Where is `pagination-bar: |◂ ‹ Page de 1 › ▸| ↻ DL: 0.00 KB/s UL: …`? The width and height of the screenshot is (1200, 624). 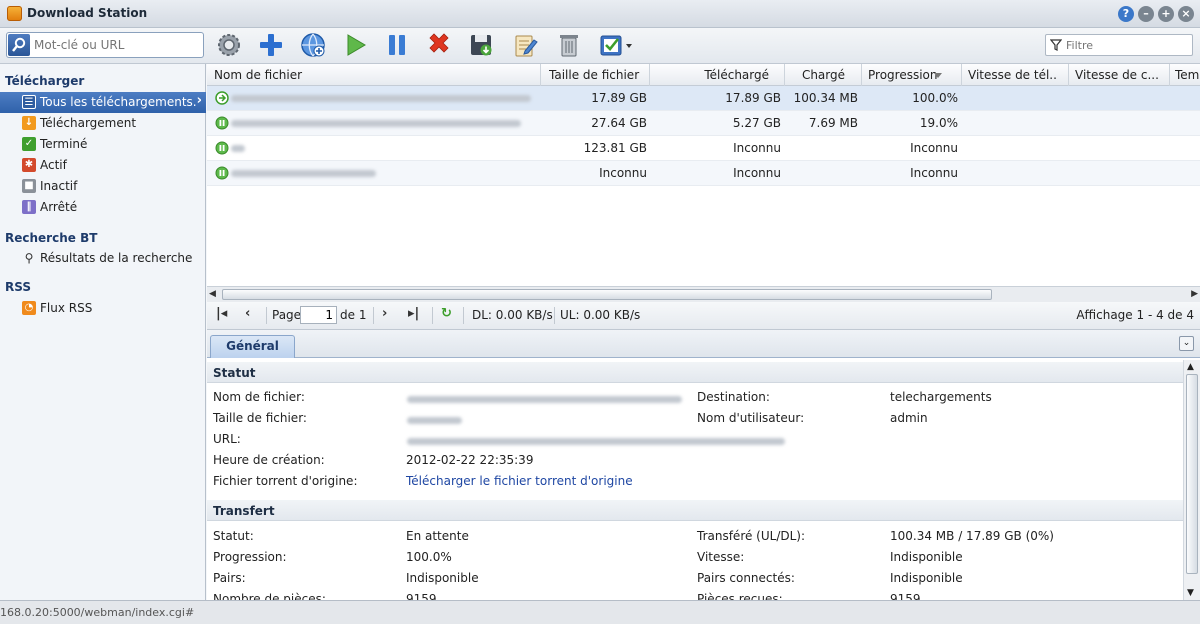 pagination-bar: |◂ ‹ Page de 1 › ▸| ↻ DL: 0.00 KB/s UL: … is located at coordinates (703, 316).